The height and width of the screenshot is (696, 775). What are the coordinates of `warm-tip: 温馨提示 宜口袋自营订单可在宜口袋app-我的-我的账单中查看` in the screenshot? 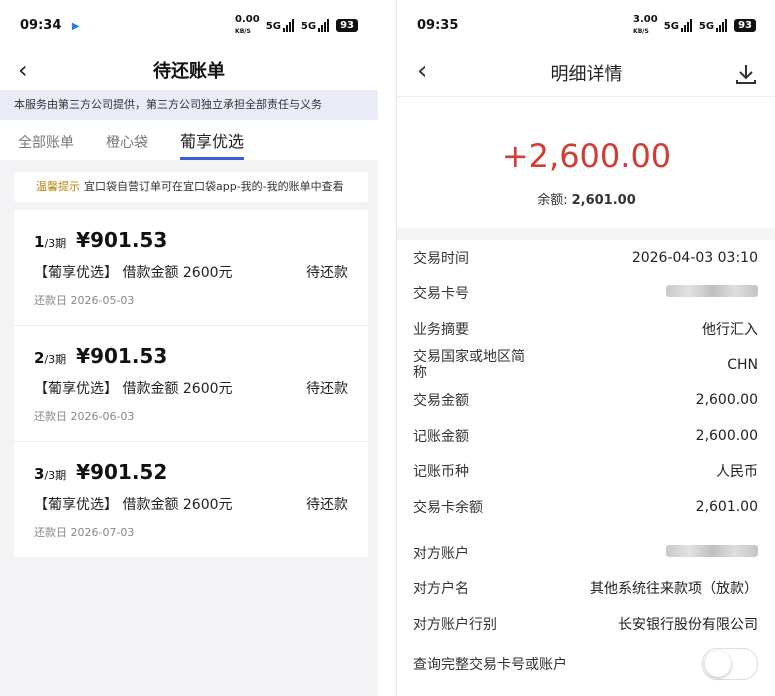 It's located at (191, 187).